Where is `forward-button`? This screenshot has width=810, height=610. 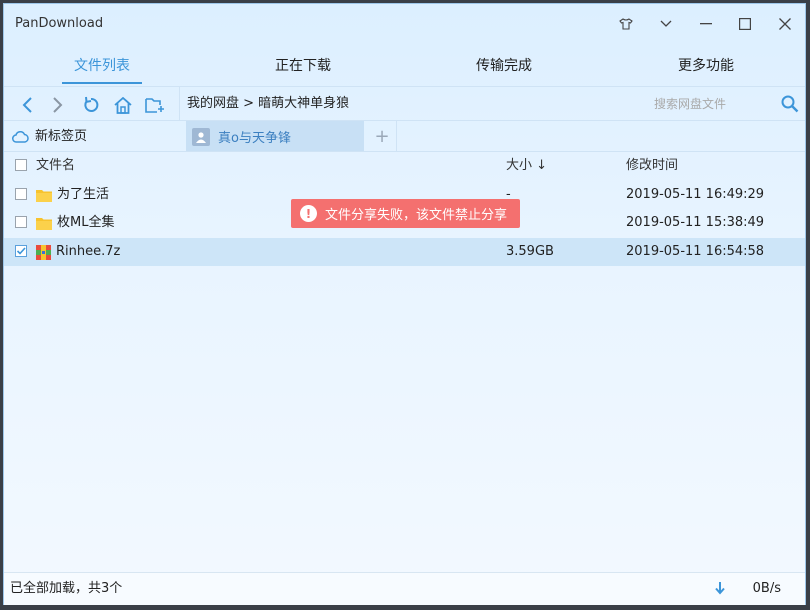 forward-button is located at coordinates (58, 105).